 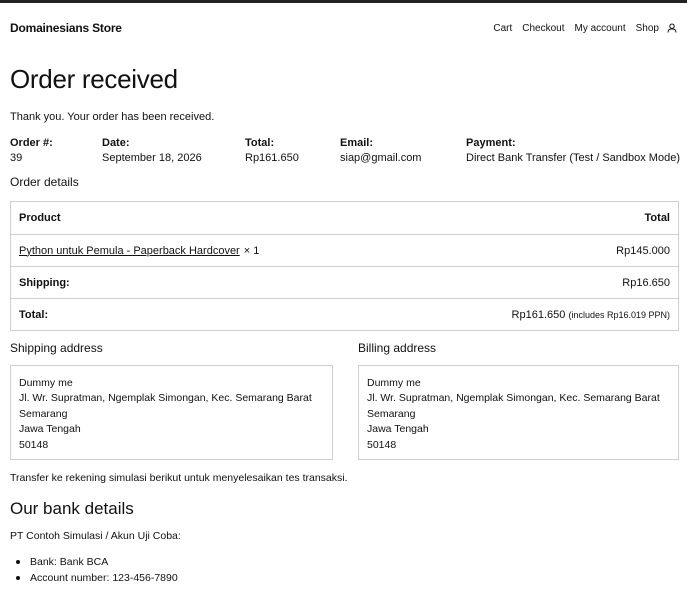 I want to click on top-border, so click(x=343, y=1).